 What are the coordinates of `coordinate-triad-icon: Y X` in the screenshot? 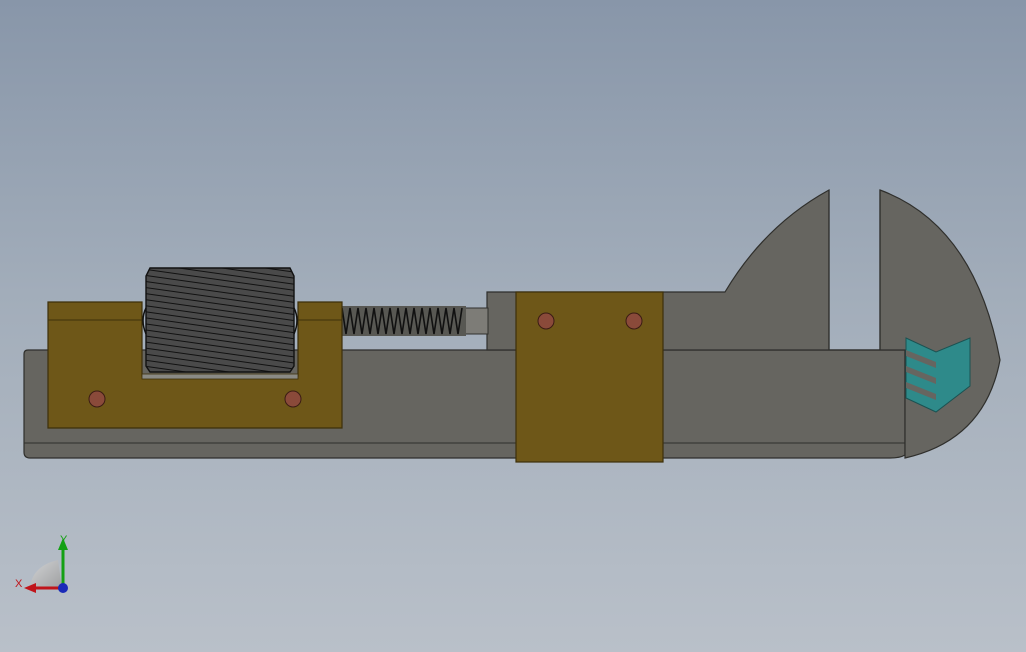 It's located at (41, 563).